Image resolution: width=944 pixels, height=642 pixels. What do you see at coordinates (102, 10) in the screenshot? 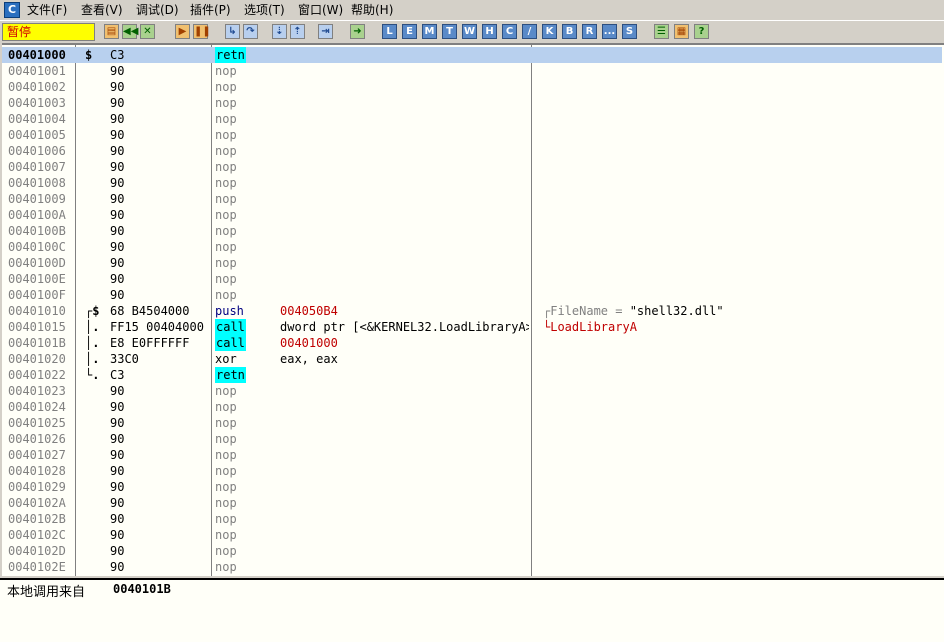
I see `menu-view: 查看(V)` at bounding box center [102, 10].